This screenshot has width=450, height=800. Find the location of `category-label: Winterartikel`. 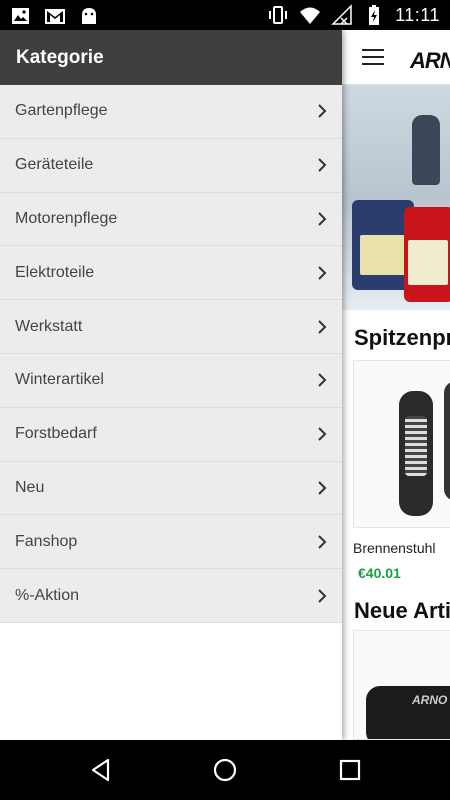

category-label: Winterartikel is located at coordinates (59, 380).